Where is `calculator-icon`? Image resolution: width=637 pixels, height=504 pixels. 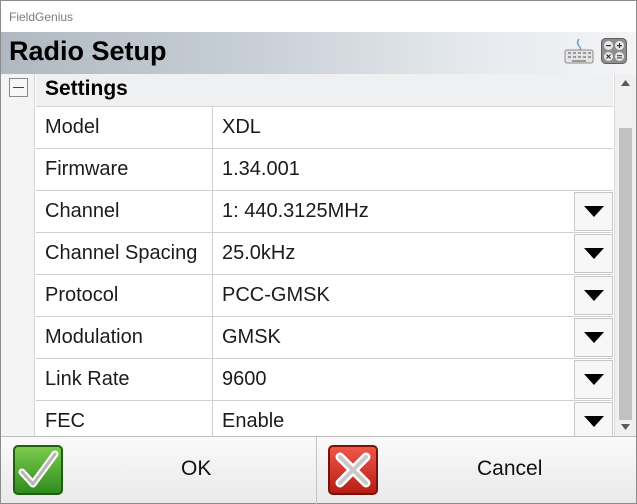
calculator-icon is located at coordinates (614, 51).